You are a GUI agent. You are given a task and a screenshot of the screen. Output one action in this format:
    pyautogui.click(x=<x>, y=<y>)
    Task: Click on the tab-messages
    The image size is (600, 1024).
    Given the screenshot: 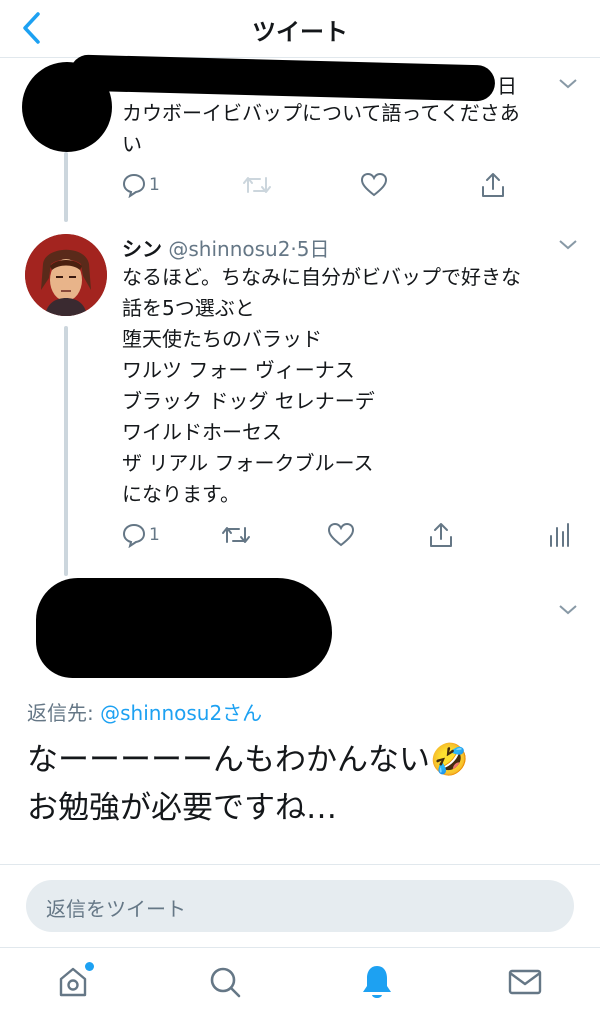 What is the action you would take?
    pyautogui.click(x=525, y=982)
    